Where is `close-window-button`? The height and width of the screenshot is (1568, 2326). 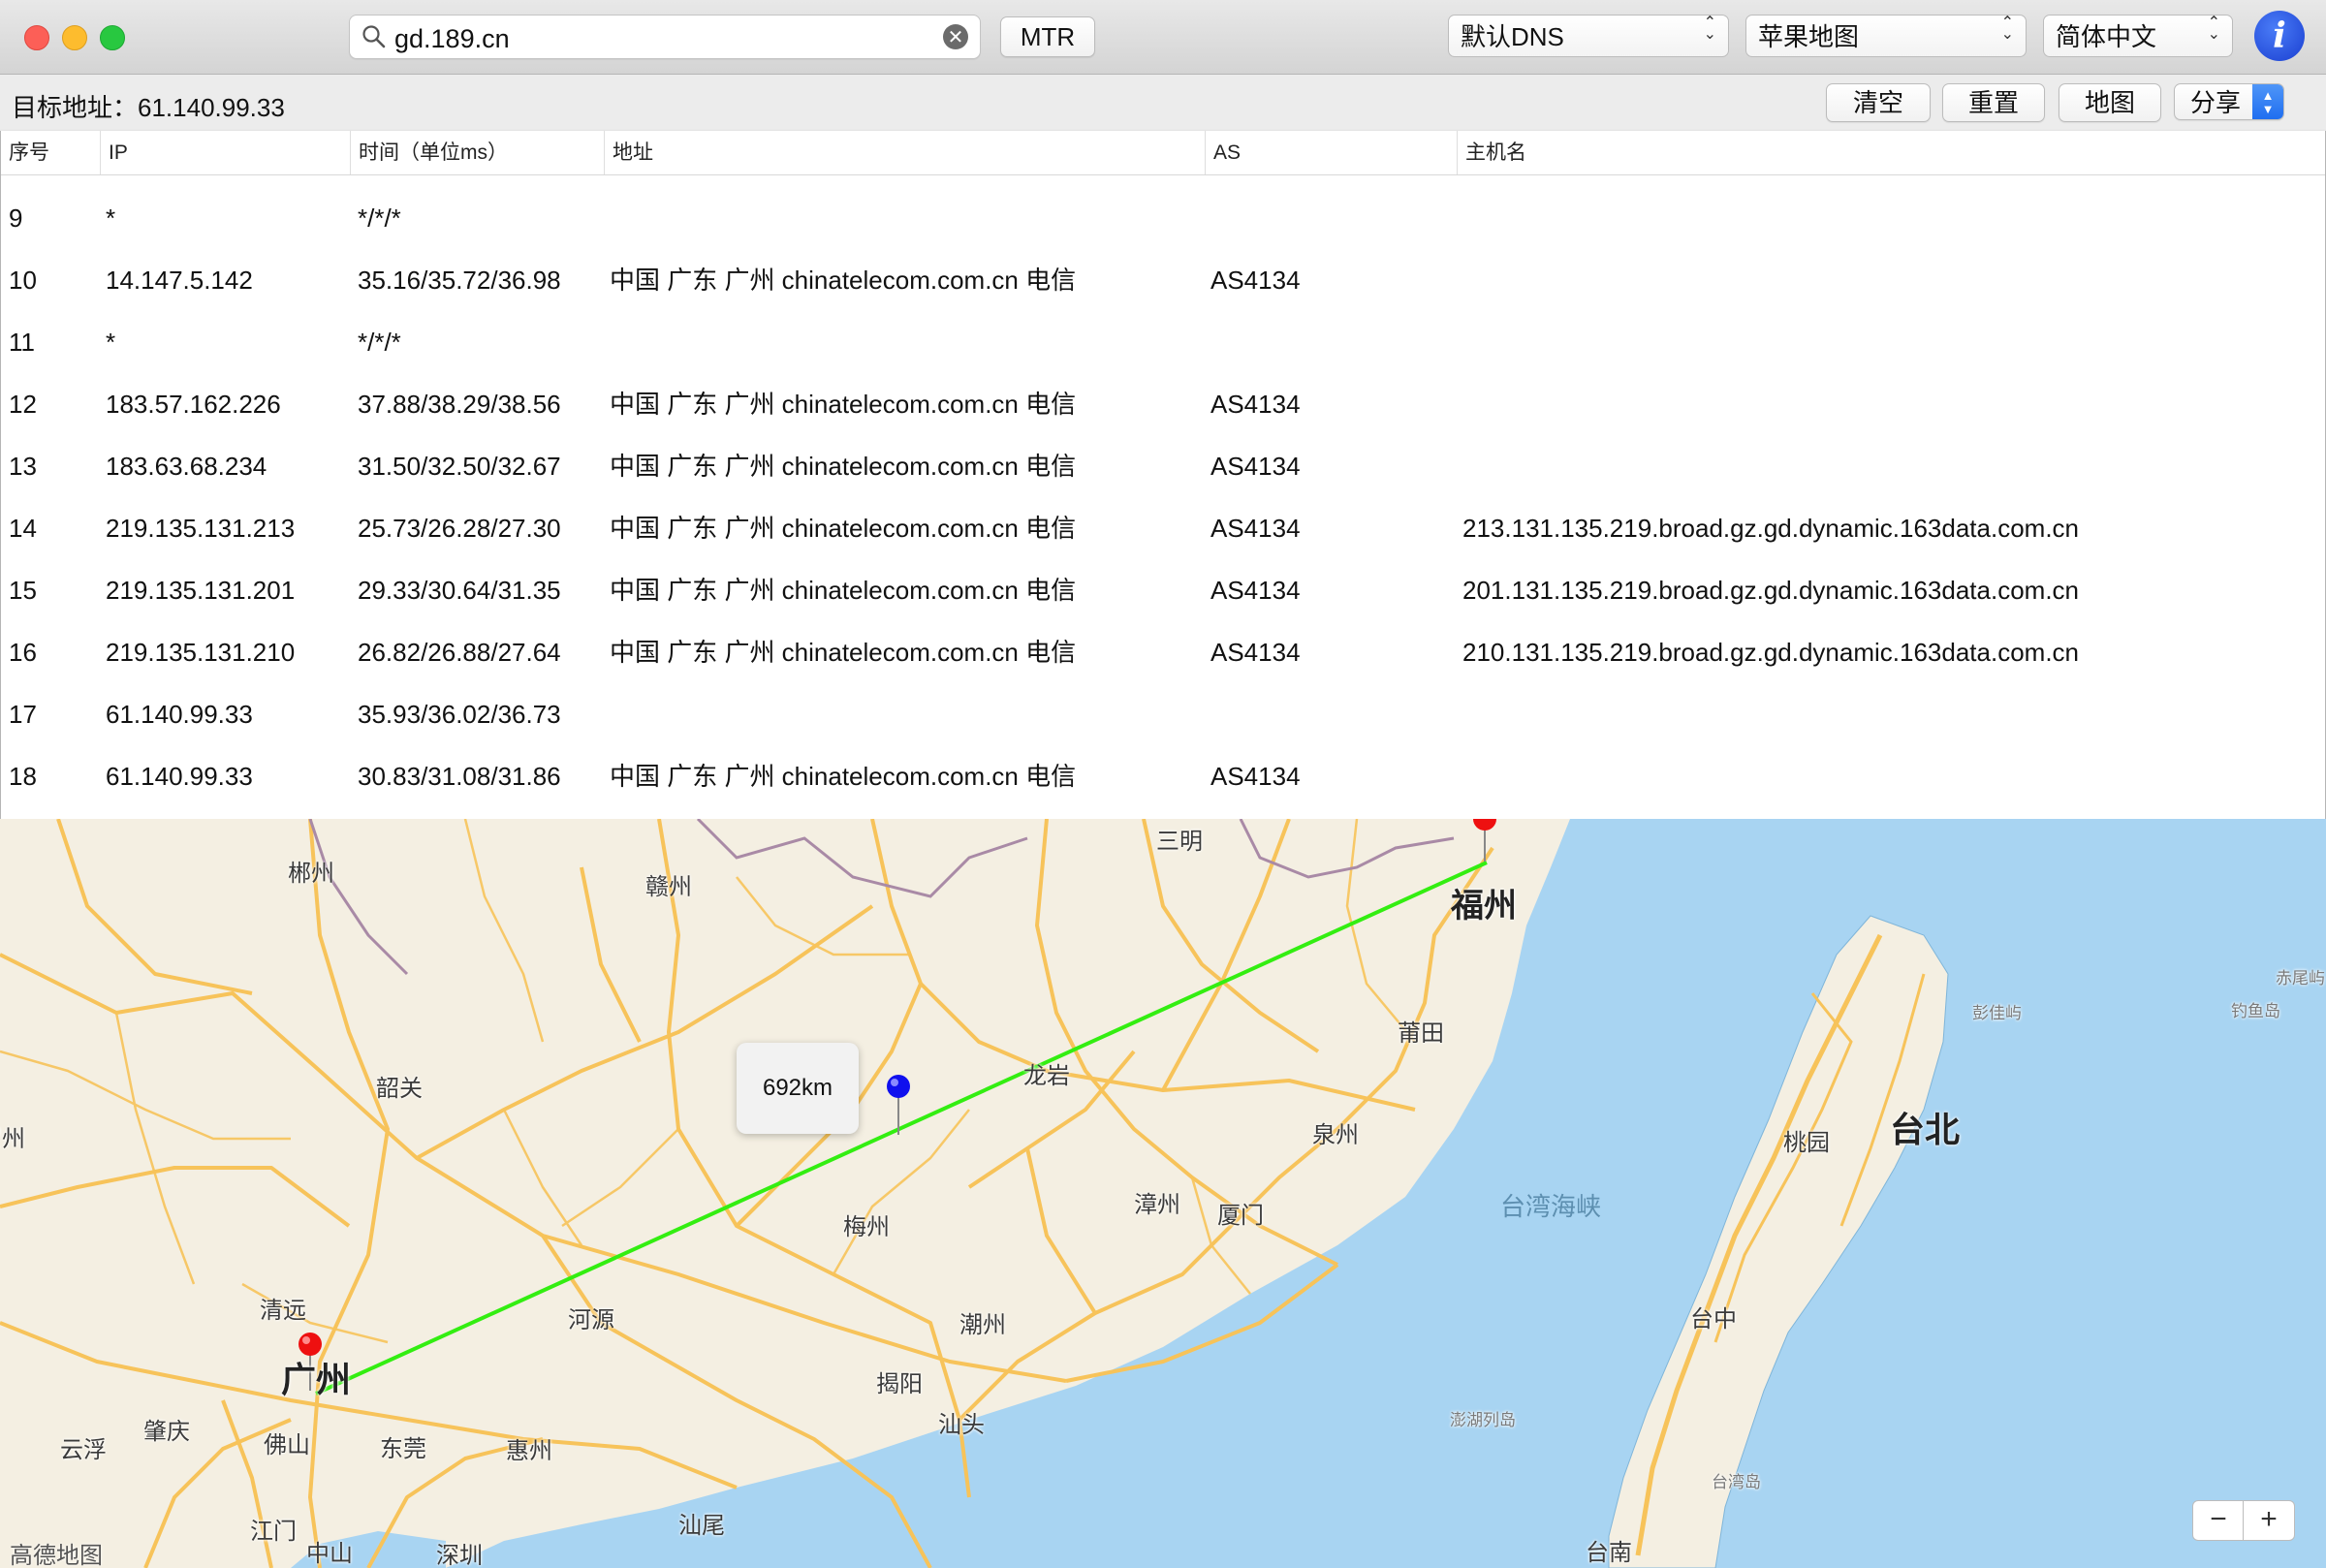
close-window-button is located at coordinates (36, 38).